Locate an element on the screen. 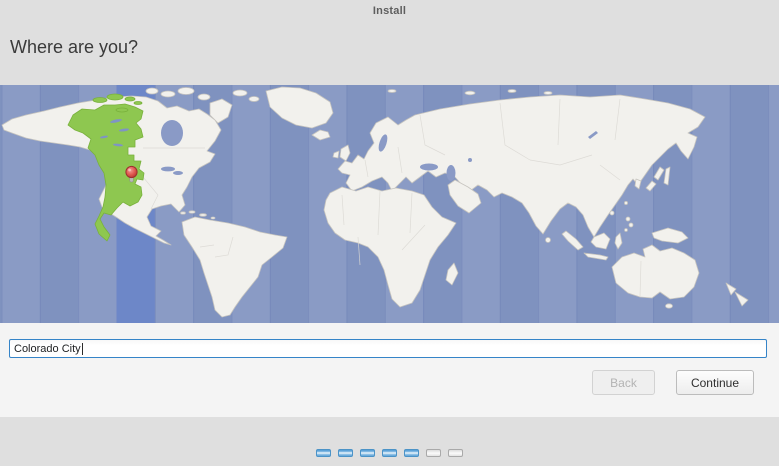  page-heading: Where are you? is located at coordinates (74, 47).